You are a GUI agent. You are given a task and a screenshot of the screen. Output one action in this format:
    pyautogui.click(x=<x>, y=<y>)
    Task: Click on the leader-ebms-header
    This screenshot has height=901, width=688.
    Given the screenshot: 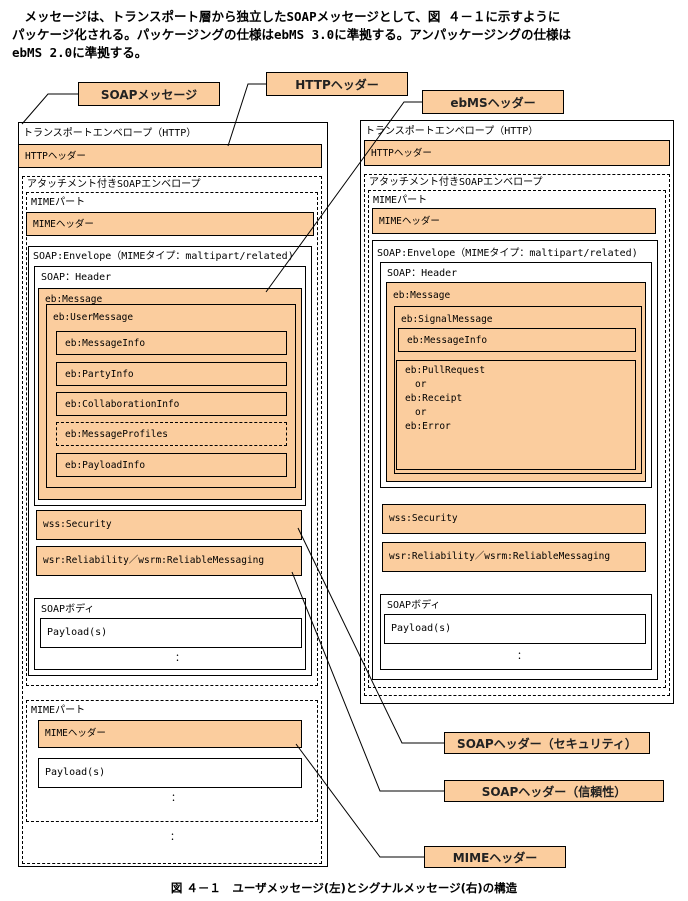 What is the action you would take?
    pyautogui.click(x=343, y=197)
    